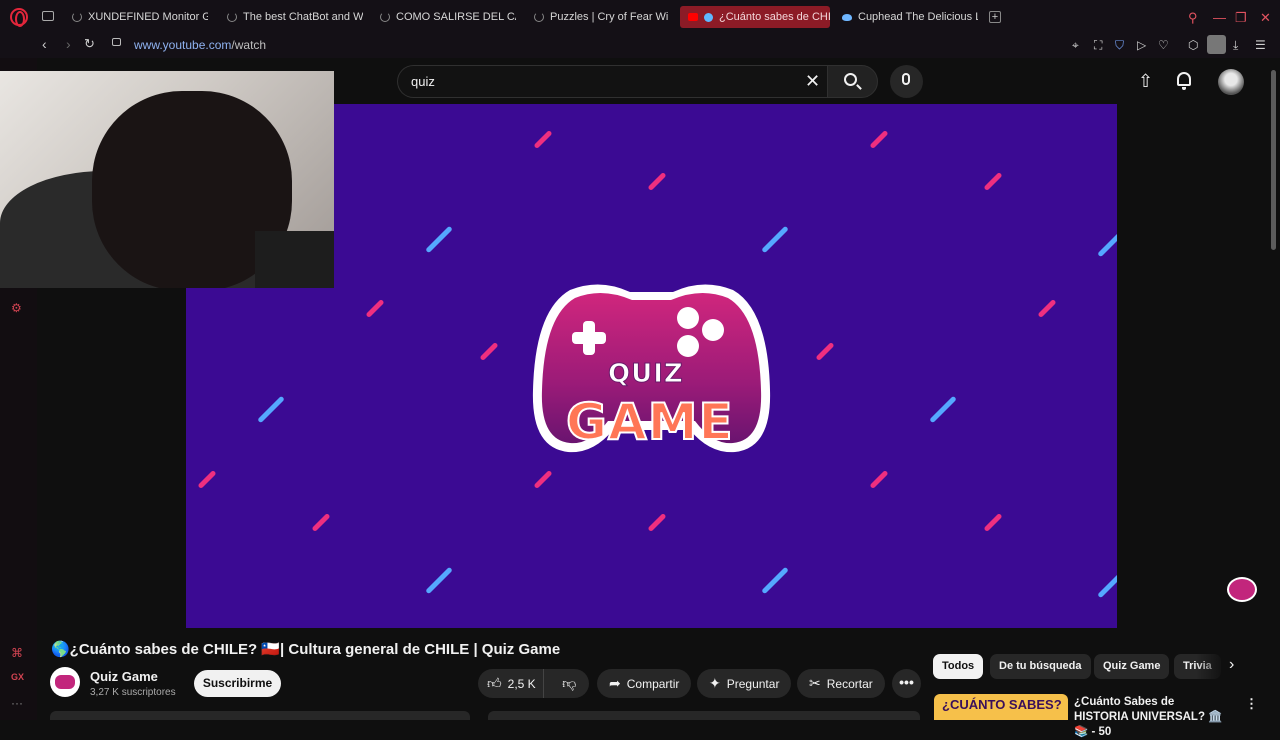  I want to click on chip-de-tu-busqueda: De tu búsqueda, so click(1040, 666).